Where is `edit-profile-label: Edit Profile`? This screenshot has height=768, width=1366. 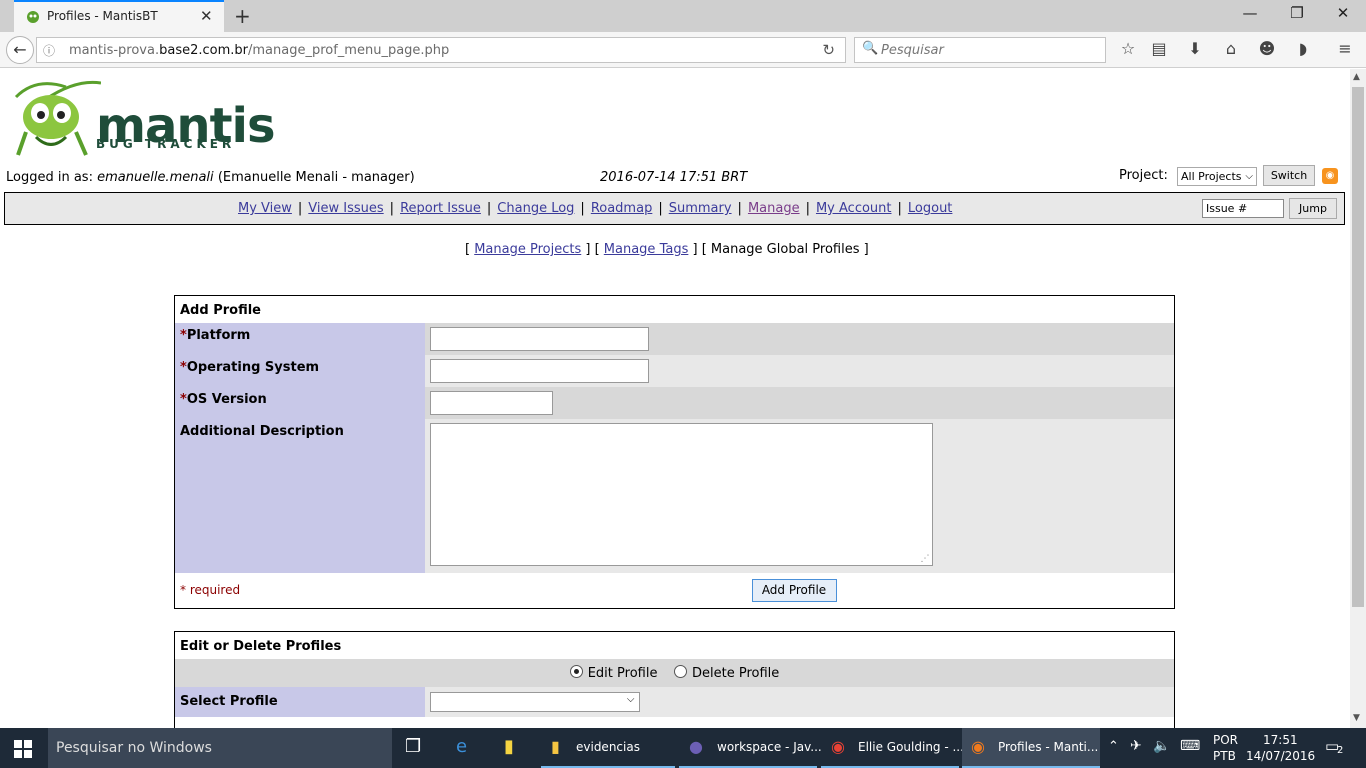
edit-profile-label: Edit Profile is located at coordinates (622, 673).